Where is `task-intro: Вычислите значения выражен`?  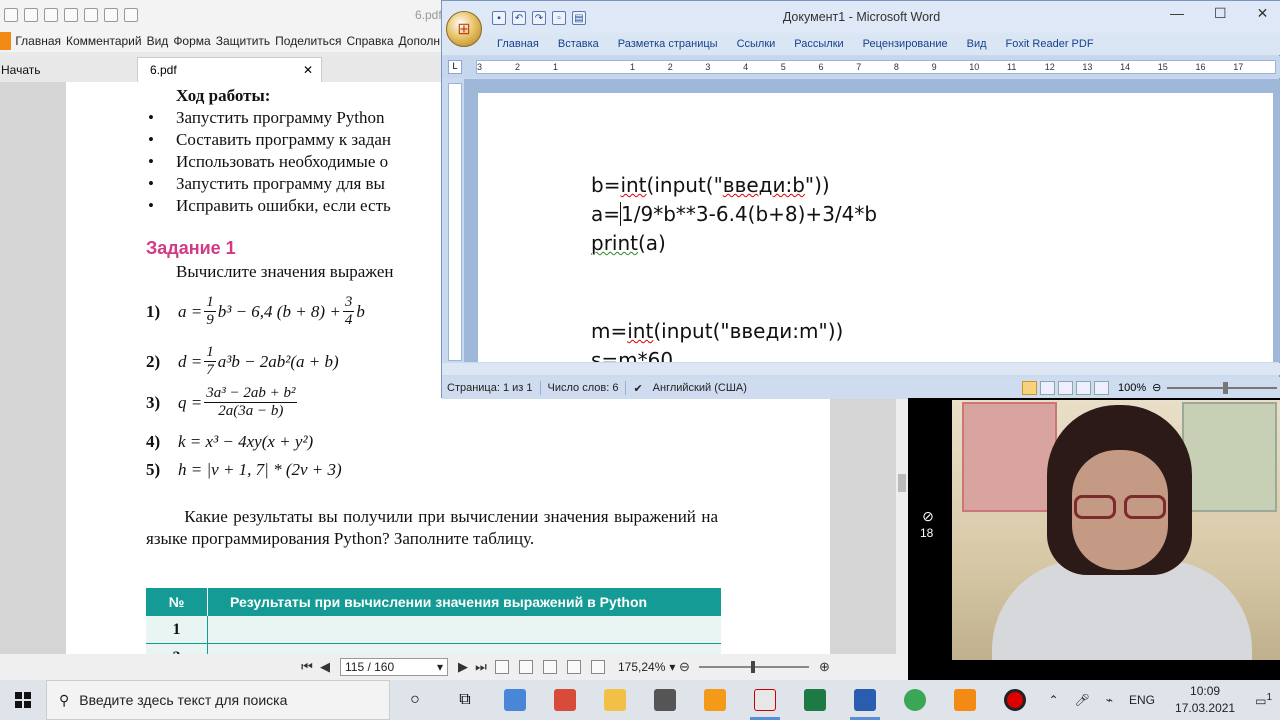
task-intro: Вычислите значения выражен is located at coordinates (285, 271).